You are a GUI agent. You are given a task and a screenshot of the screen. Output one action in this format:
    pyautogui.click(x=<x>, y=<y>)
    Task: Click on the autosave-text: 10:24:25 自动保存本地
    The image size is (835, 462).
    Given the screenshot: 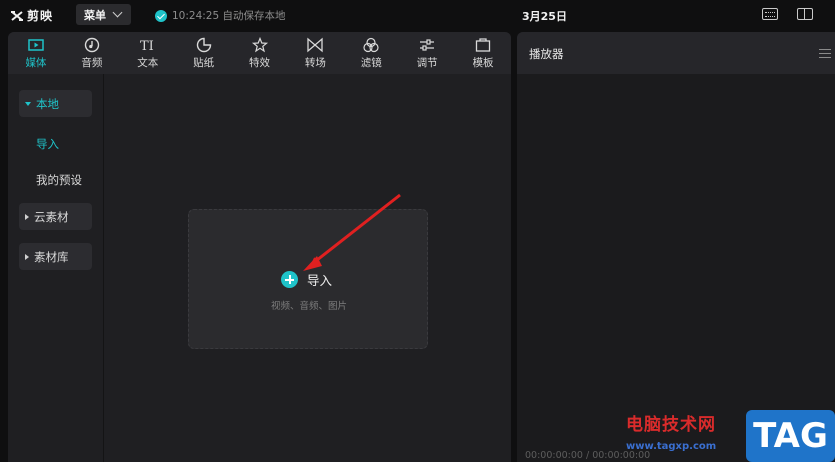 What is the action you would take?
    pyautogui.click(x=229, y=16)
    